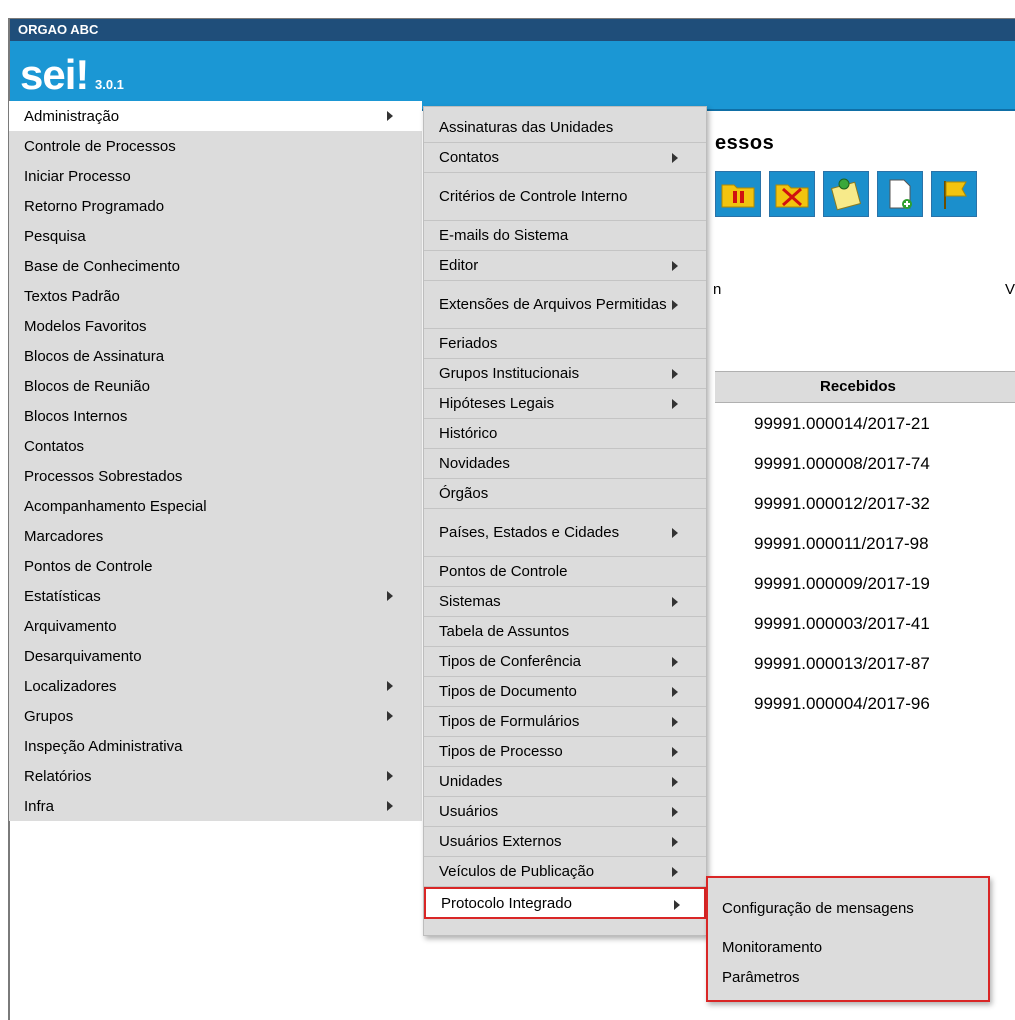  I want to click on menu-item-parametros: Parâmetros, so click(848, 977).